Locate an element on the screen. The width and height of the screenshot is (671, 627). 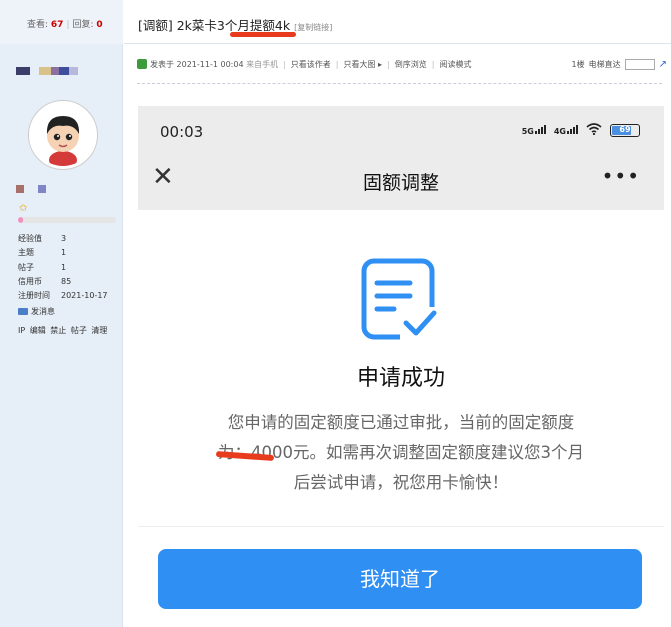
more-icon: ••• is located at coordinates (621, 176).